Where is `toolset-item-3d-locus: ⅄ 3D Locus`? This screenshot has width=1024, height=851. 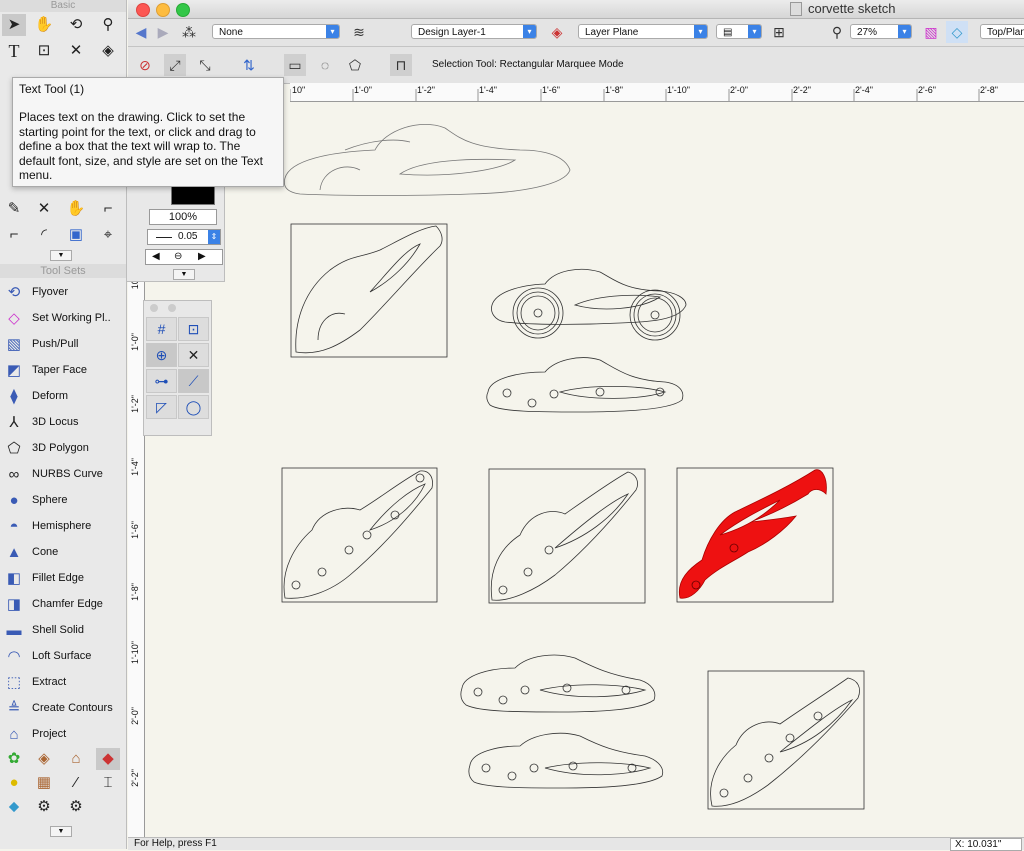
toolset-item-3d-locus: ⅄ 3D Locus is located at coordinates (63, 423).